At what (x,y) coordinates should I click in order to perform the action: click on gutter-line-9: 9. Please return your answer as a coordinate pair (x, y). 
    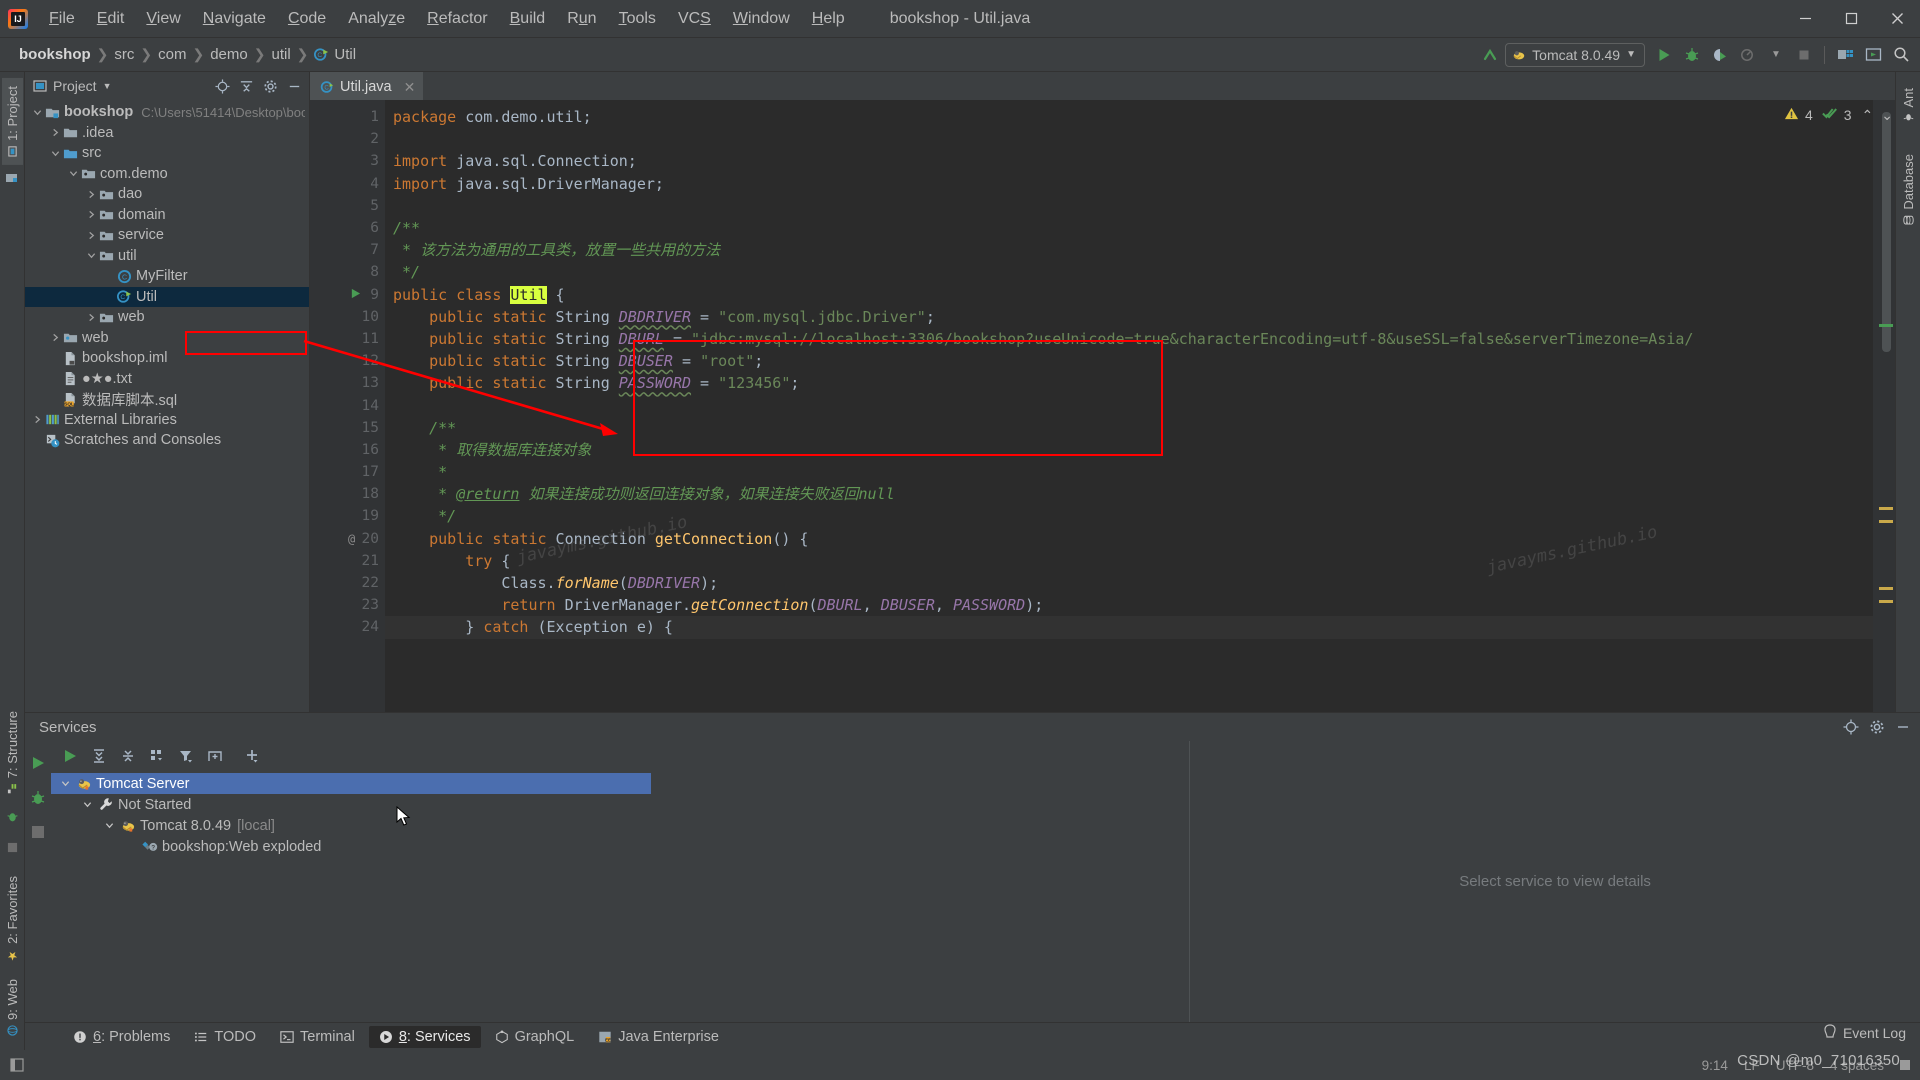
    Looking at the image, I should click on (347, 295).